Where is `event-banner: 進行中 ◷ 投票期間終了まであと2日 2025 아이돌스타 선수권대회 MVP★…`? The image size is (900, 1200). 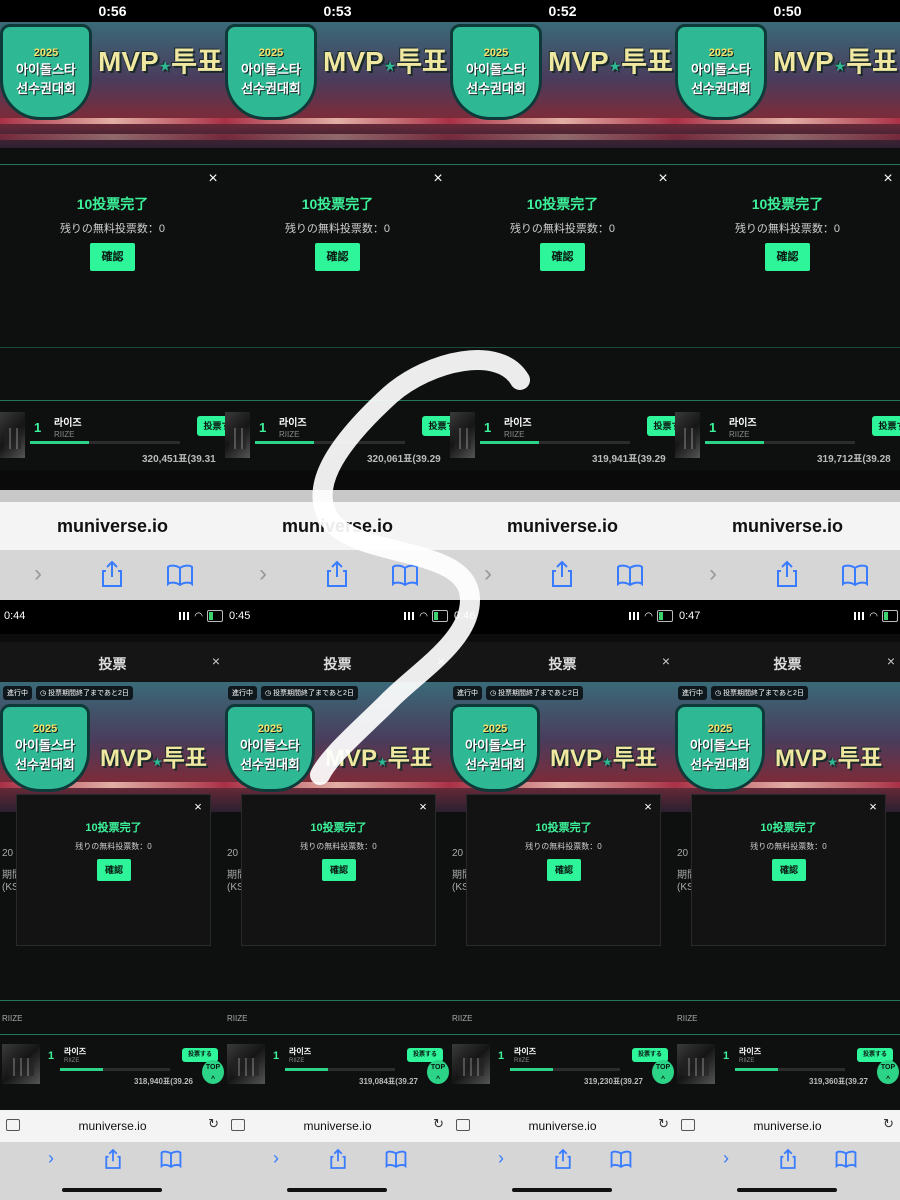 event-banner: 進行中 ◷ 投票期間終了まであと2日 2025 아이돌스타 선수권대회 MVP★… is located at coordinates (337, 747).